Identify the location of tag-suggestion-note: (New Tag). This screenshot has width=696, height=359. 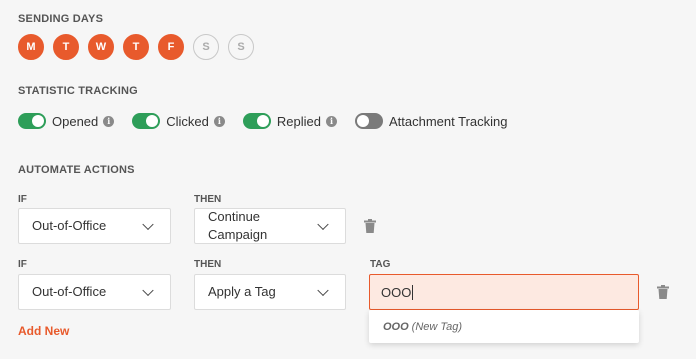
(437, 326).